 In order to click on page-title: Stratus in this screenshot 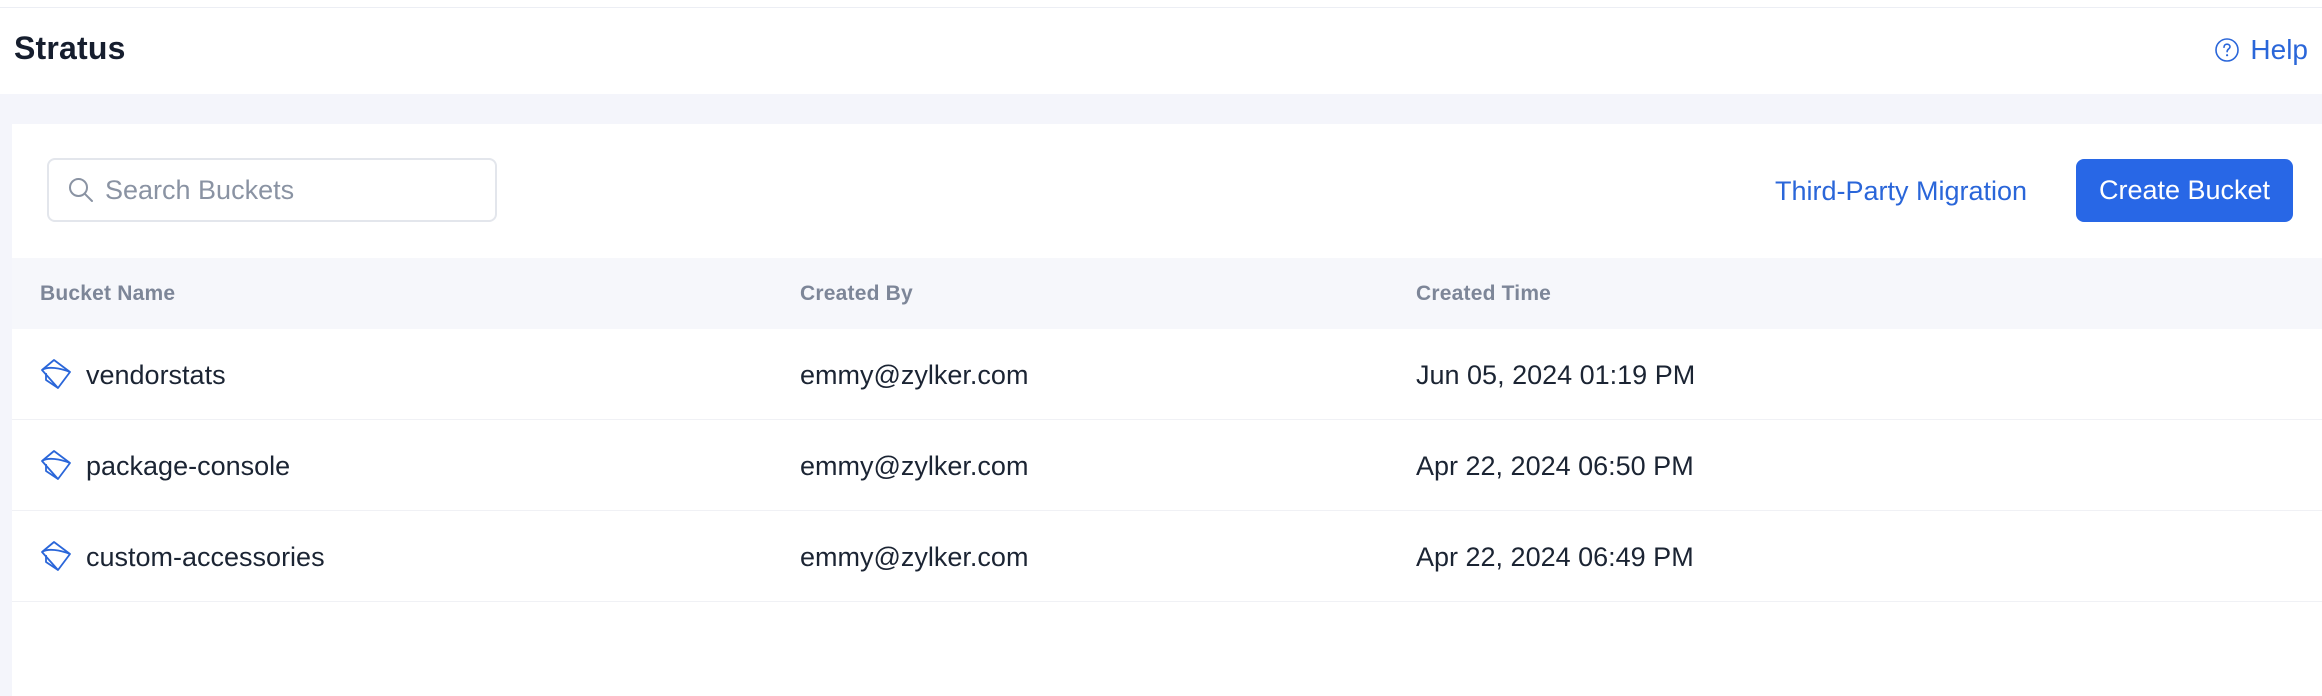, I will do `click(70, 48)`.